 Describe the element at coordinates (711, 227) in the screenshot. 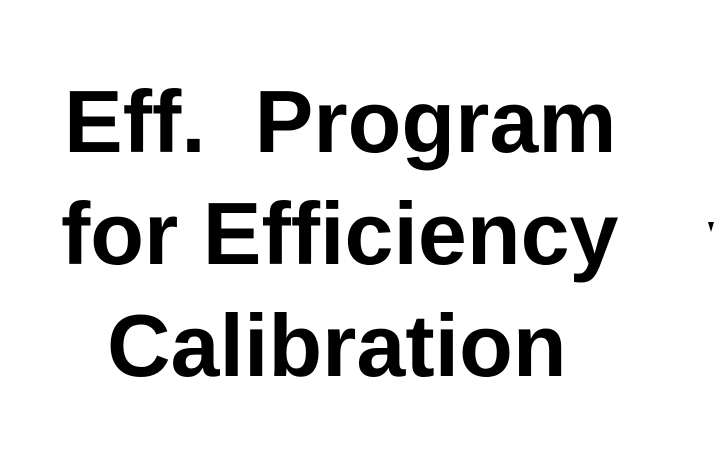

I see `edge-mark` at that location.